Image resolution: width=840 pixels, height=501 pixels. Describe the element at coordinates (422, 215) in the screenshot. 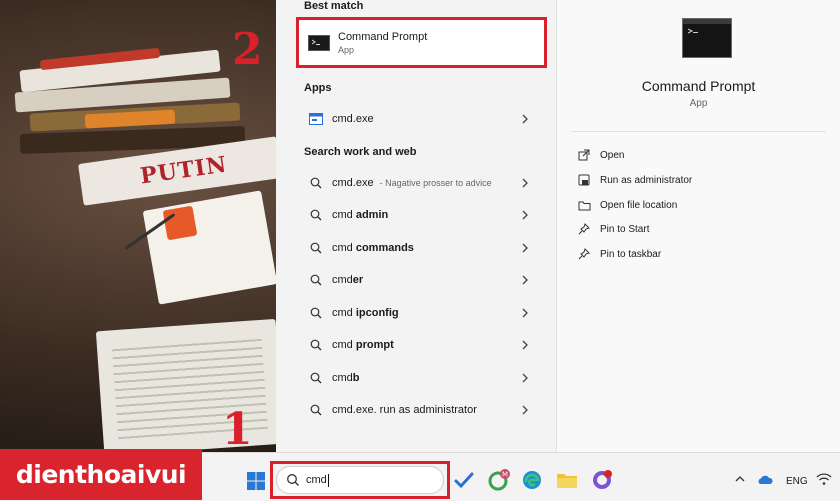

I see `web-result: cmd admin` at that location.